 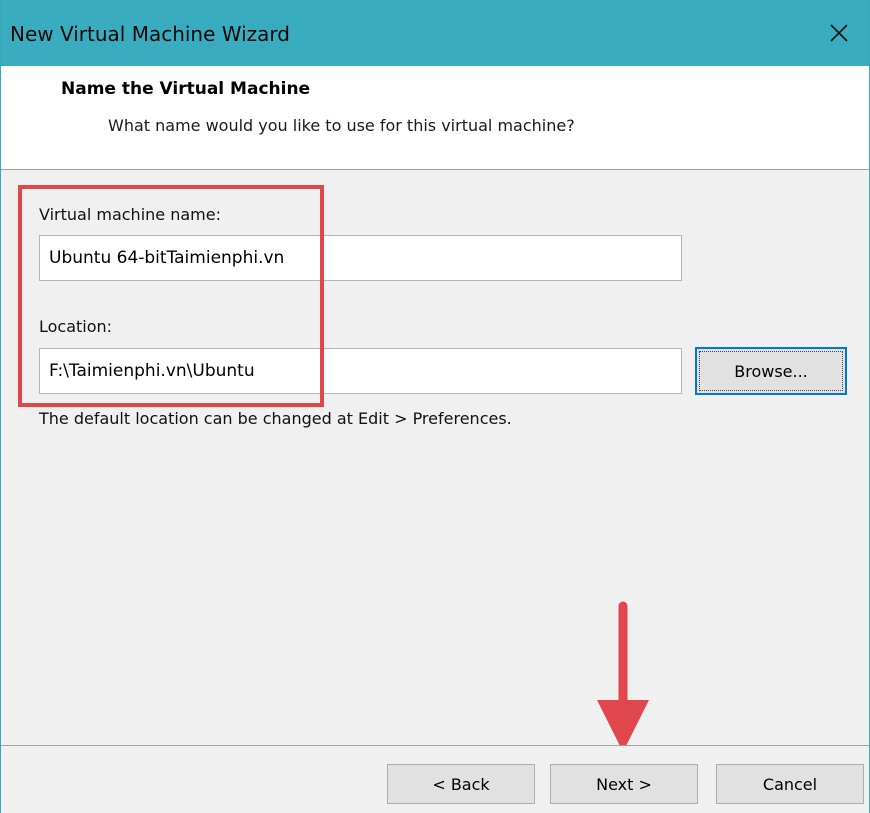 I want to click on window-title: New Virtual Machine Wizard, so click(x=150, y=34).